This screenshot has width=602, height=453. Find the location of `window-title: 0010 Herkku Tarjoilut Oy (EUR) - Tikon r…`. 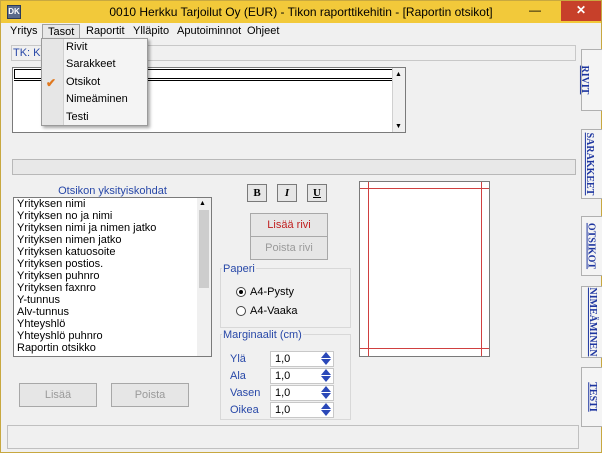

window-title: 0010 Herkku Tarjoilut Oy (EUR) - Tikon r… is located at coordinates (301, 12).